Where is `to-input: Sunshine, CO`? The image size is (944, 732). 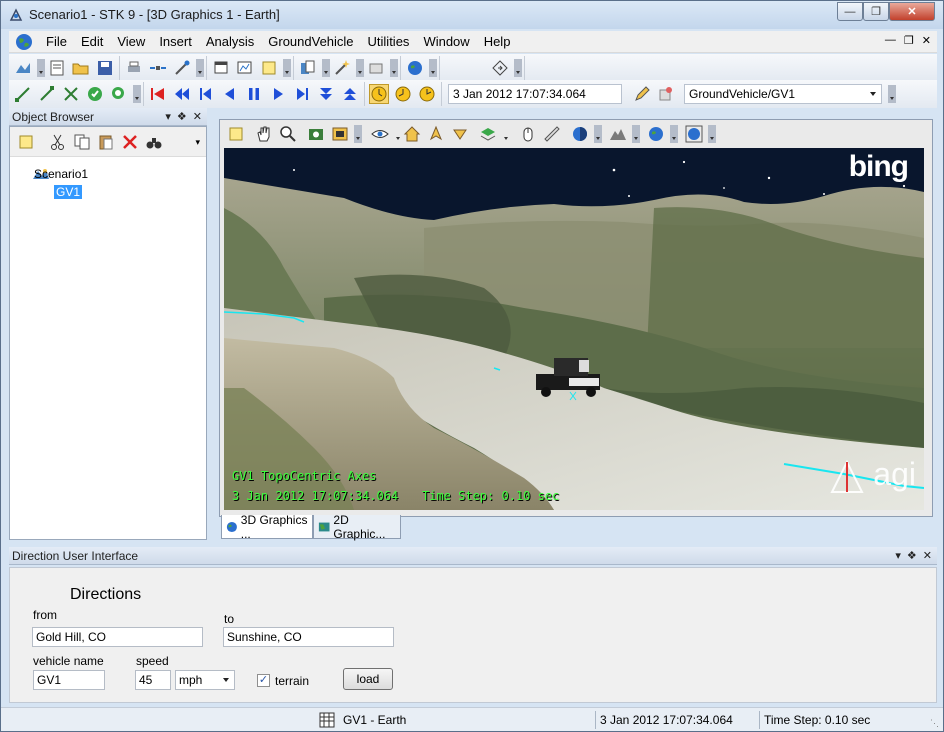 to-input: Sunshine, CO is located at coordinates (308, 637).